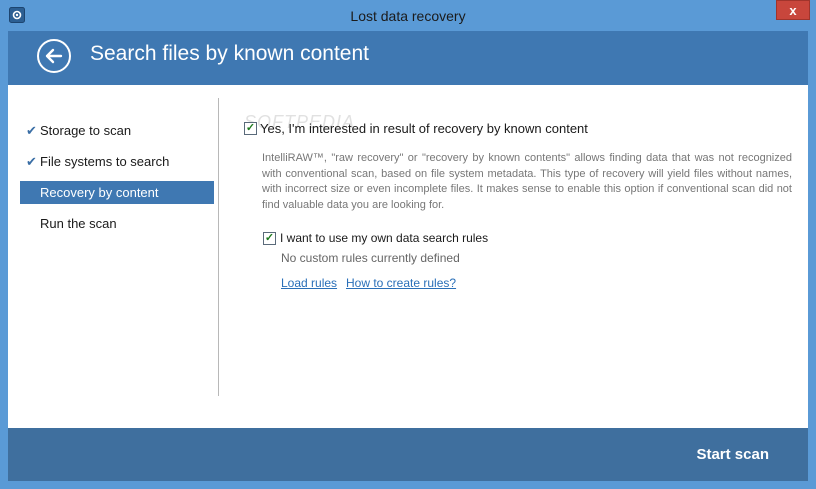 This screenshot has height=489, width=816. Describe the element at coordinates (99, 192) in the screenshot. I see `sidebar-item-label: Recovery by content` at that location.